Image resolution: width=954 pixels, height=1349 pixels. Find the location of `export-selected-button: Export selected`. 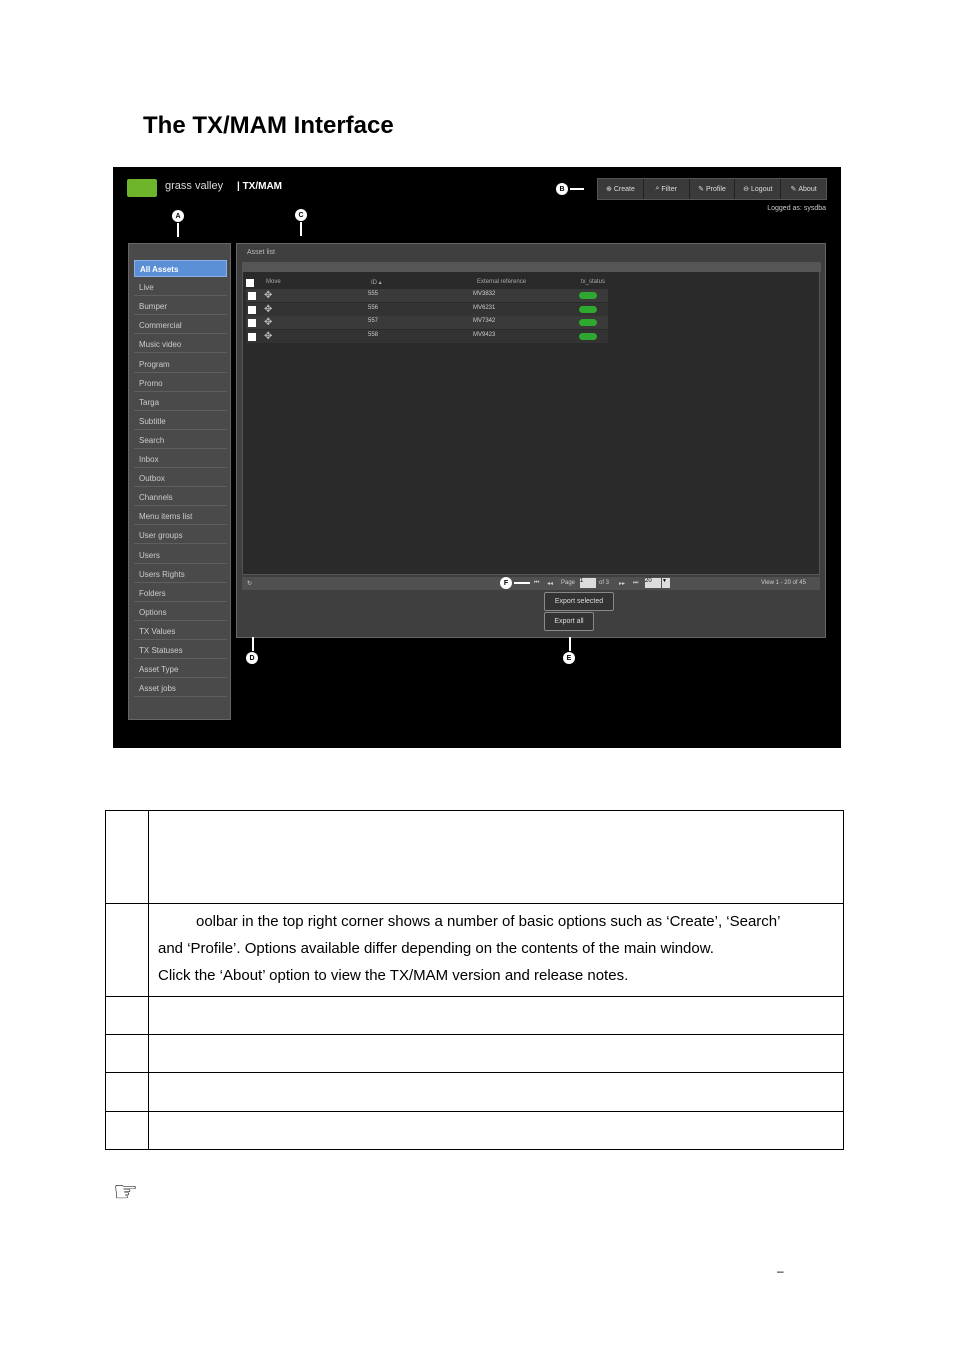

export-selected-button: Export selected is located at coordinates (579, 601).